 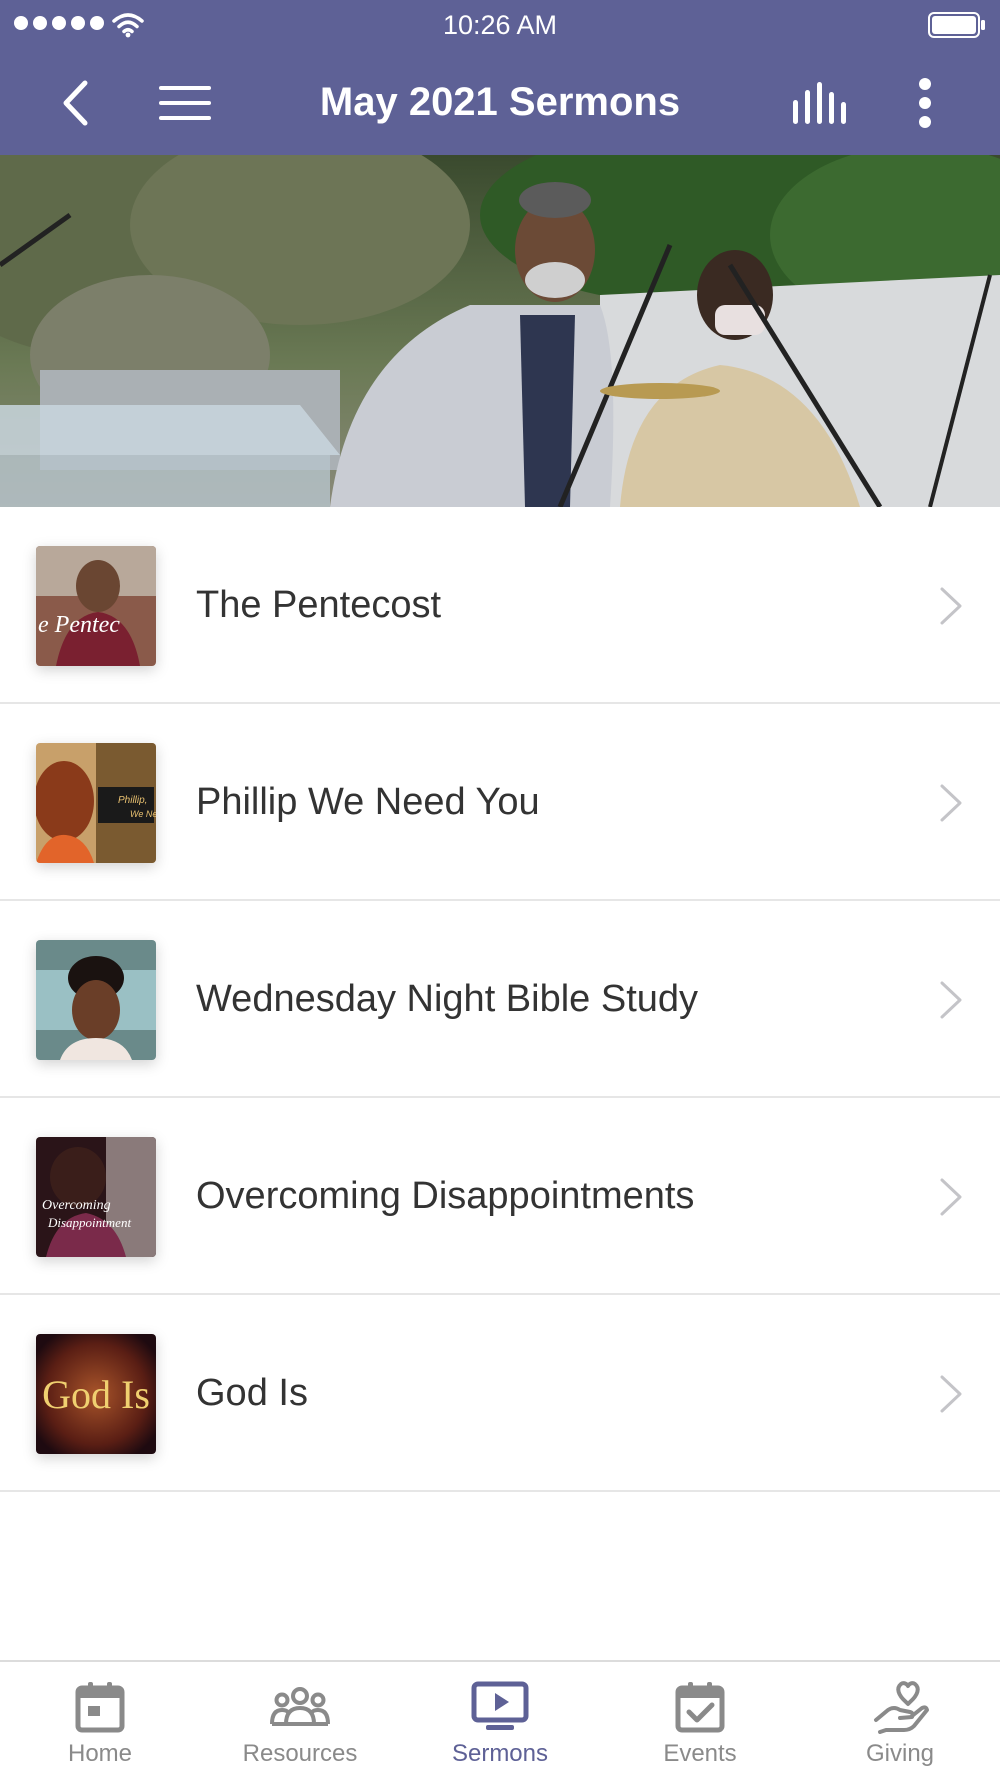 I want to click on tab-bar: Home Resources Sermons Events Giving, so click(x=500, y=1719).